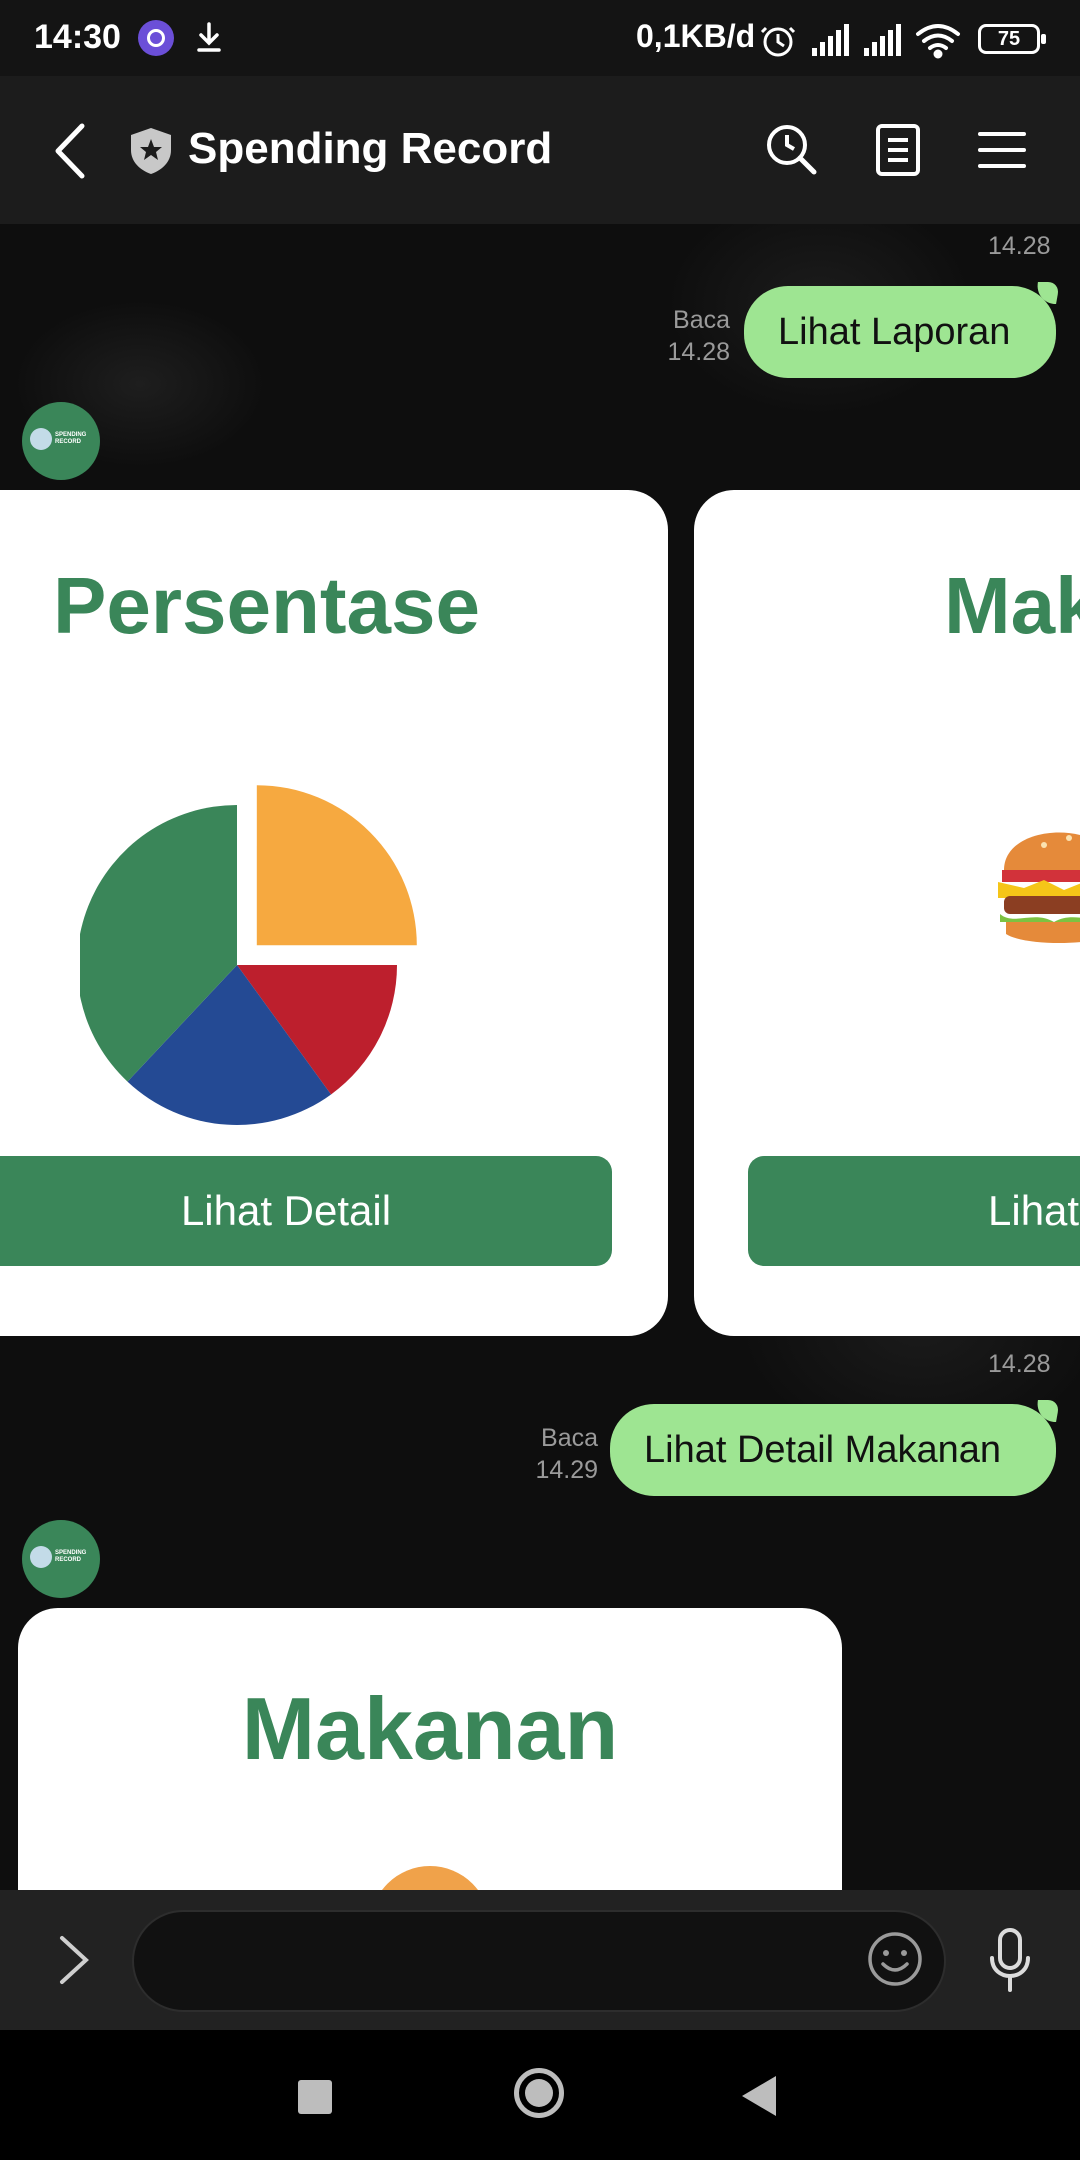 The width and height of the screenshot is (1080, 2160). I want to click on emoji-icon, so click(895, 1959).